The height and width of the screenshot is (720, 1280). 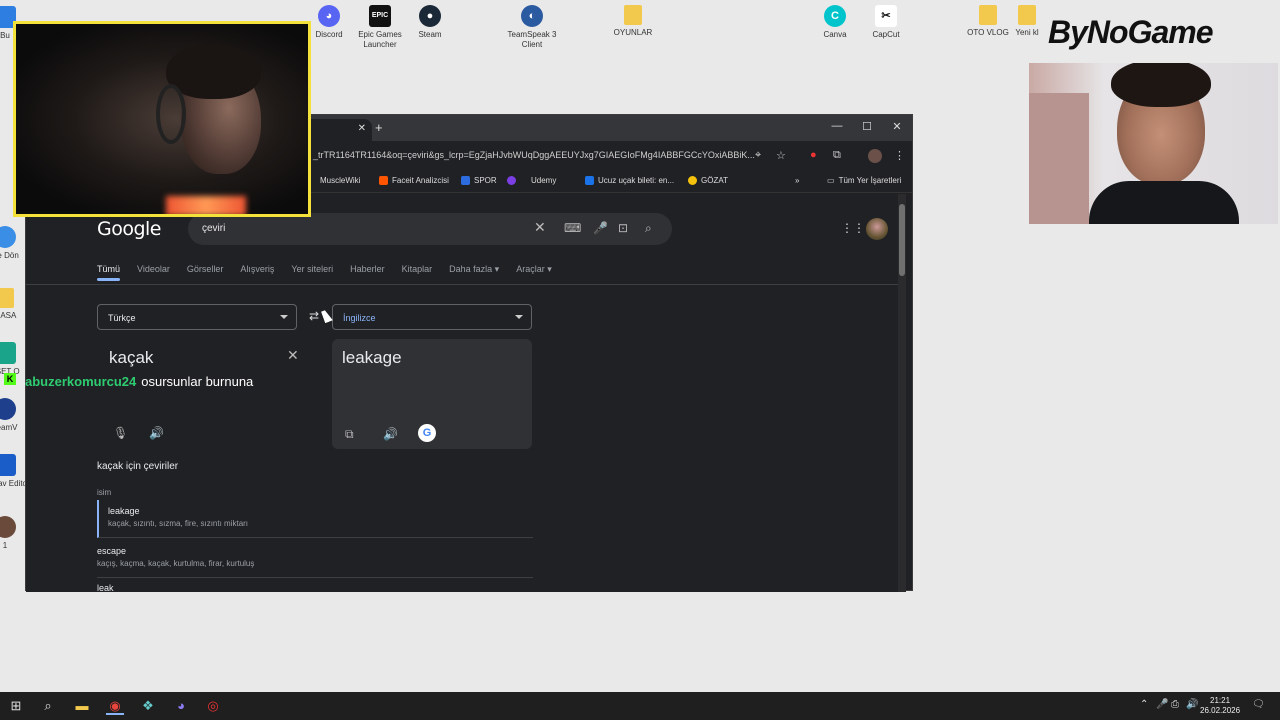 I want to click on bookmark-gozat: GÖZAT, so click(x=708, y=180).